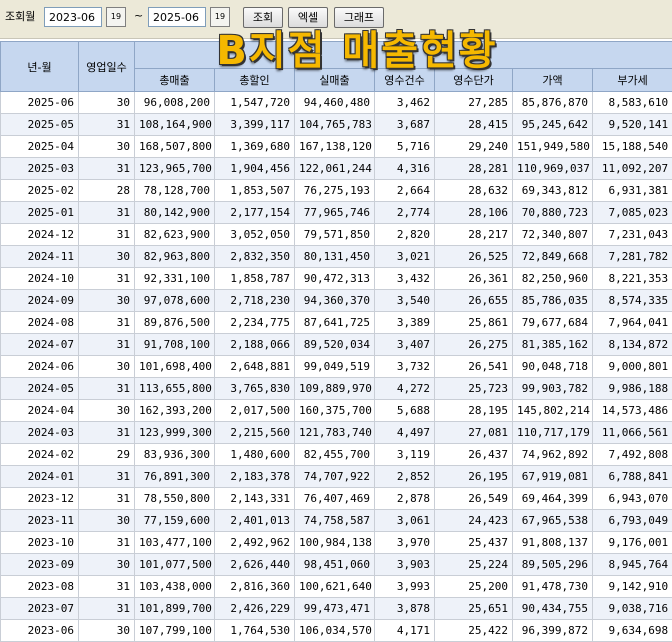 This screenshot has width=672, height=642. Describe the element at coordinates (255, 411) in the screenshot. I see `table-cell: 2,017,500` at that location.